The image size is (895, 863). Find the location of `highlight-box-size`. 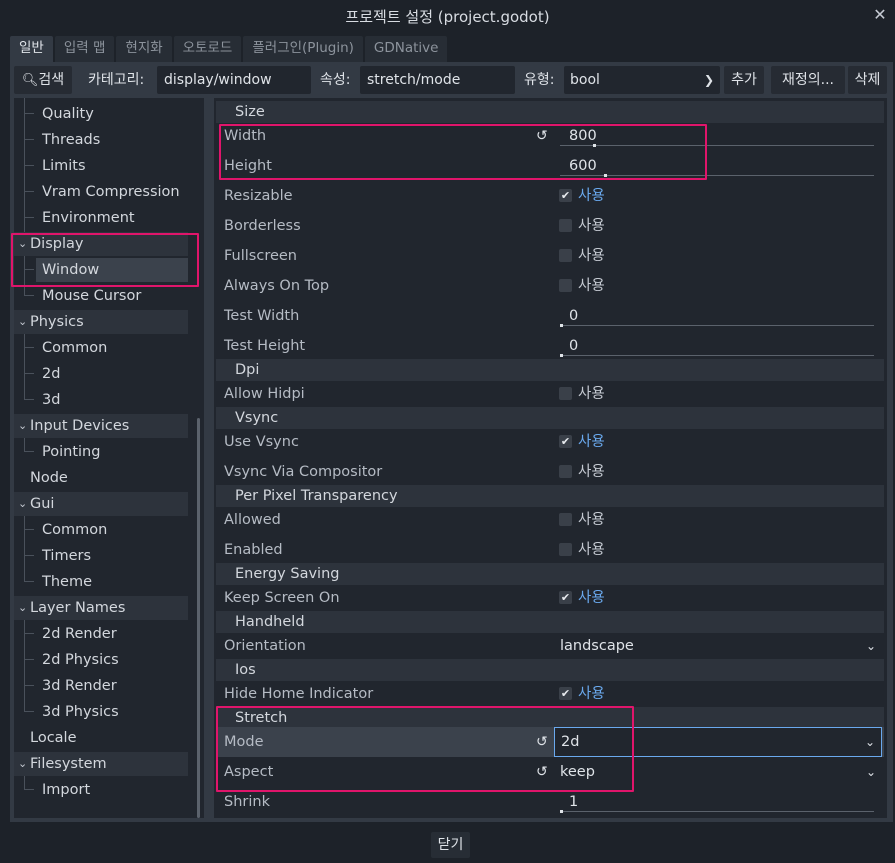

highlight-box-size is located at coordinates (463, 152).